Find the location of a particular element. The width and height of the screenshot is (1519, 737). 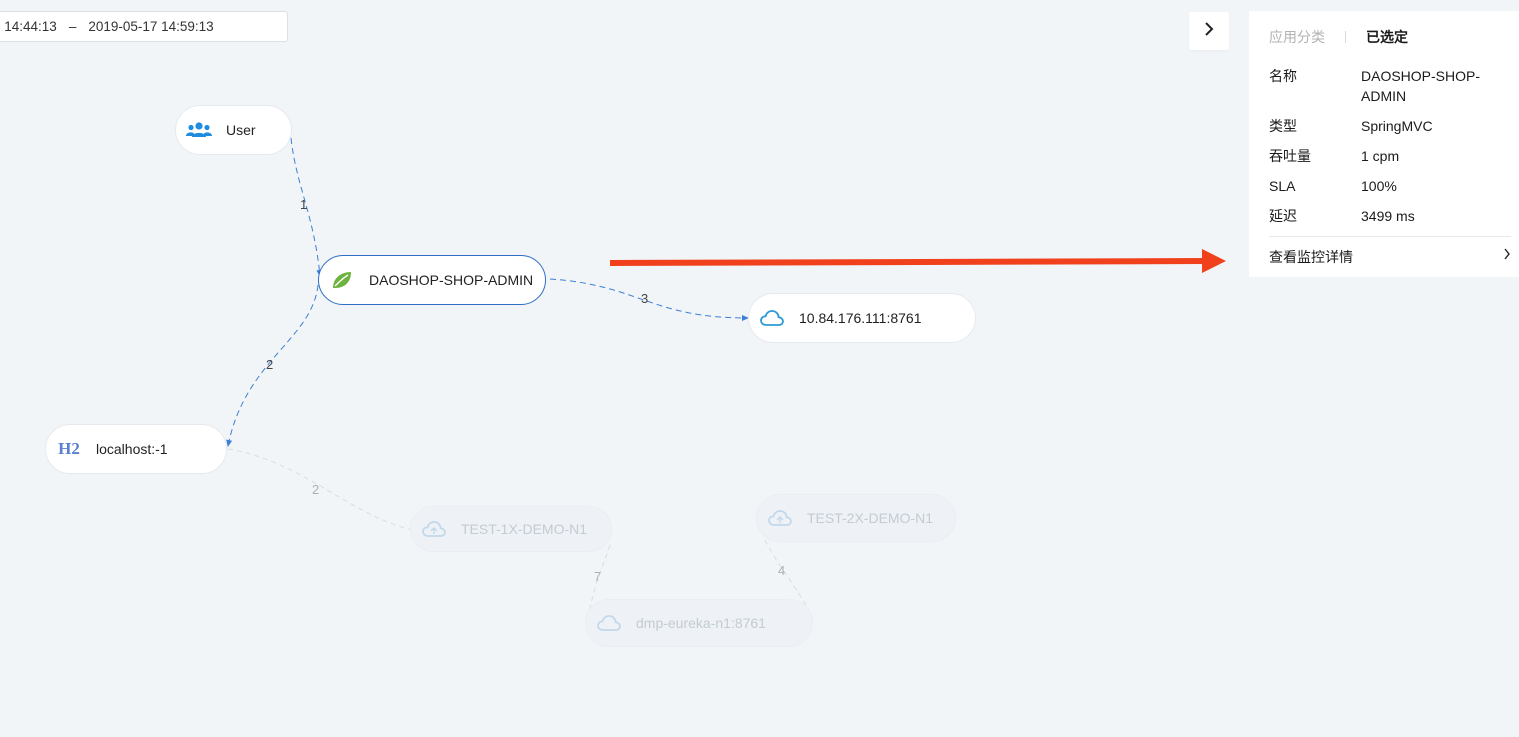

detail-value: 1 cpm is located at coordinates (1380, 156).